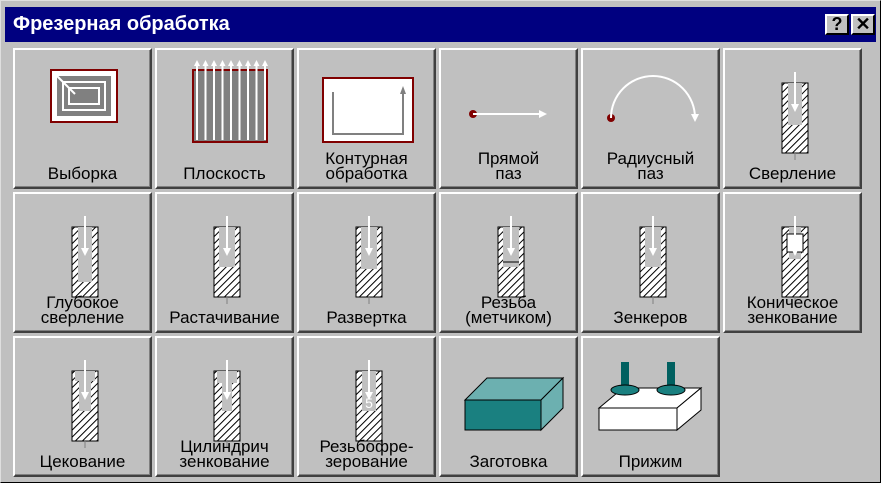  Describe the element at coordinates (650, 406) in the screenshot. I see `tool-prizhim-button: Прижим` at that location.